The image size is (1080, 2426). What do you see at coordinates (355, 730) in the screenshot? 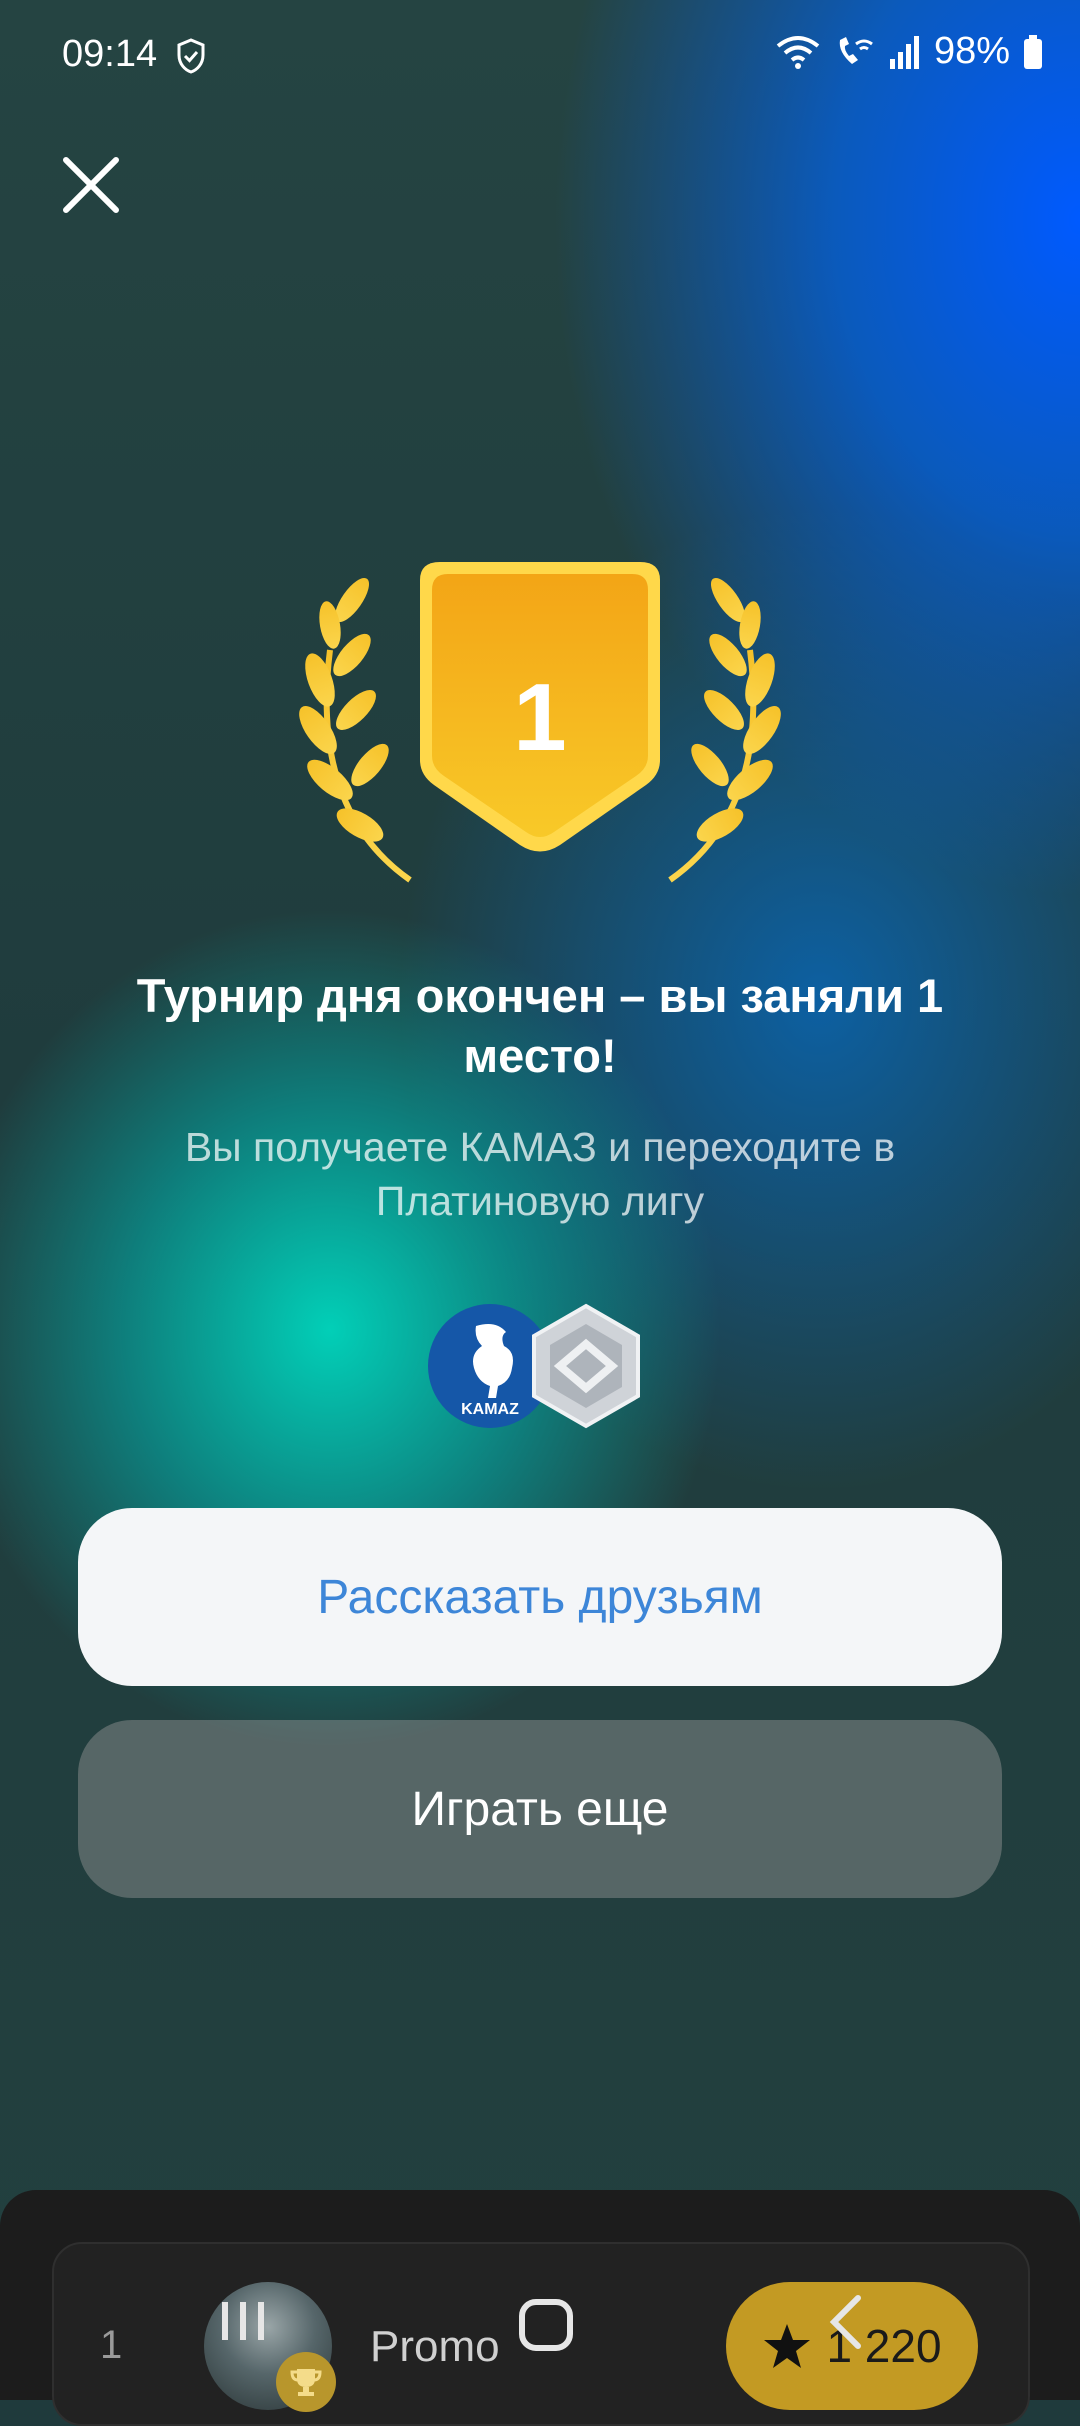
I see `laurel-left-icon` at bounding box center [355, 730].